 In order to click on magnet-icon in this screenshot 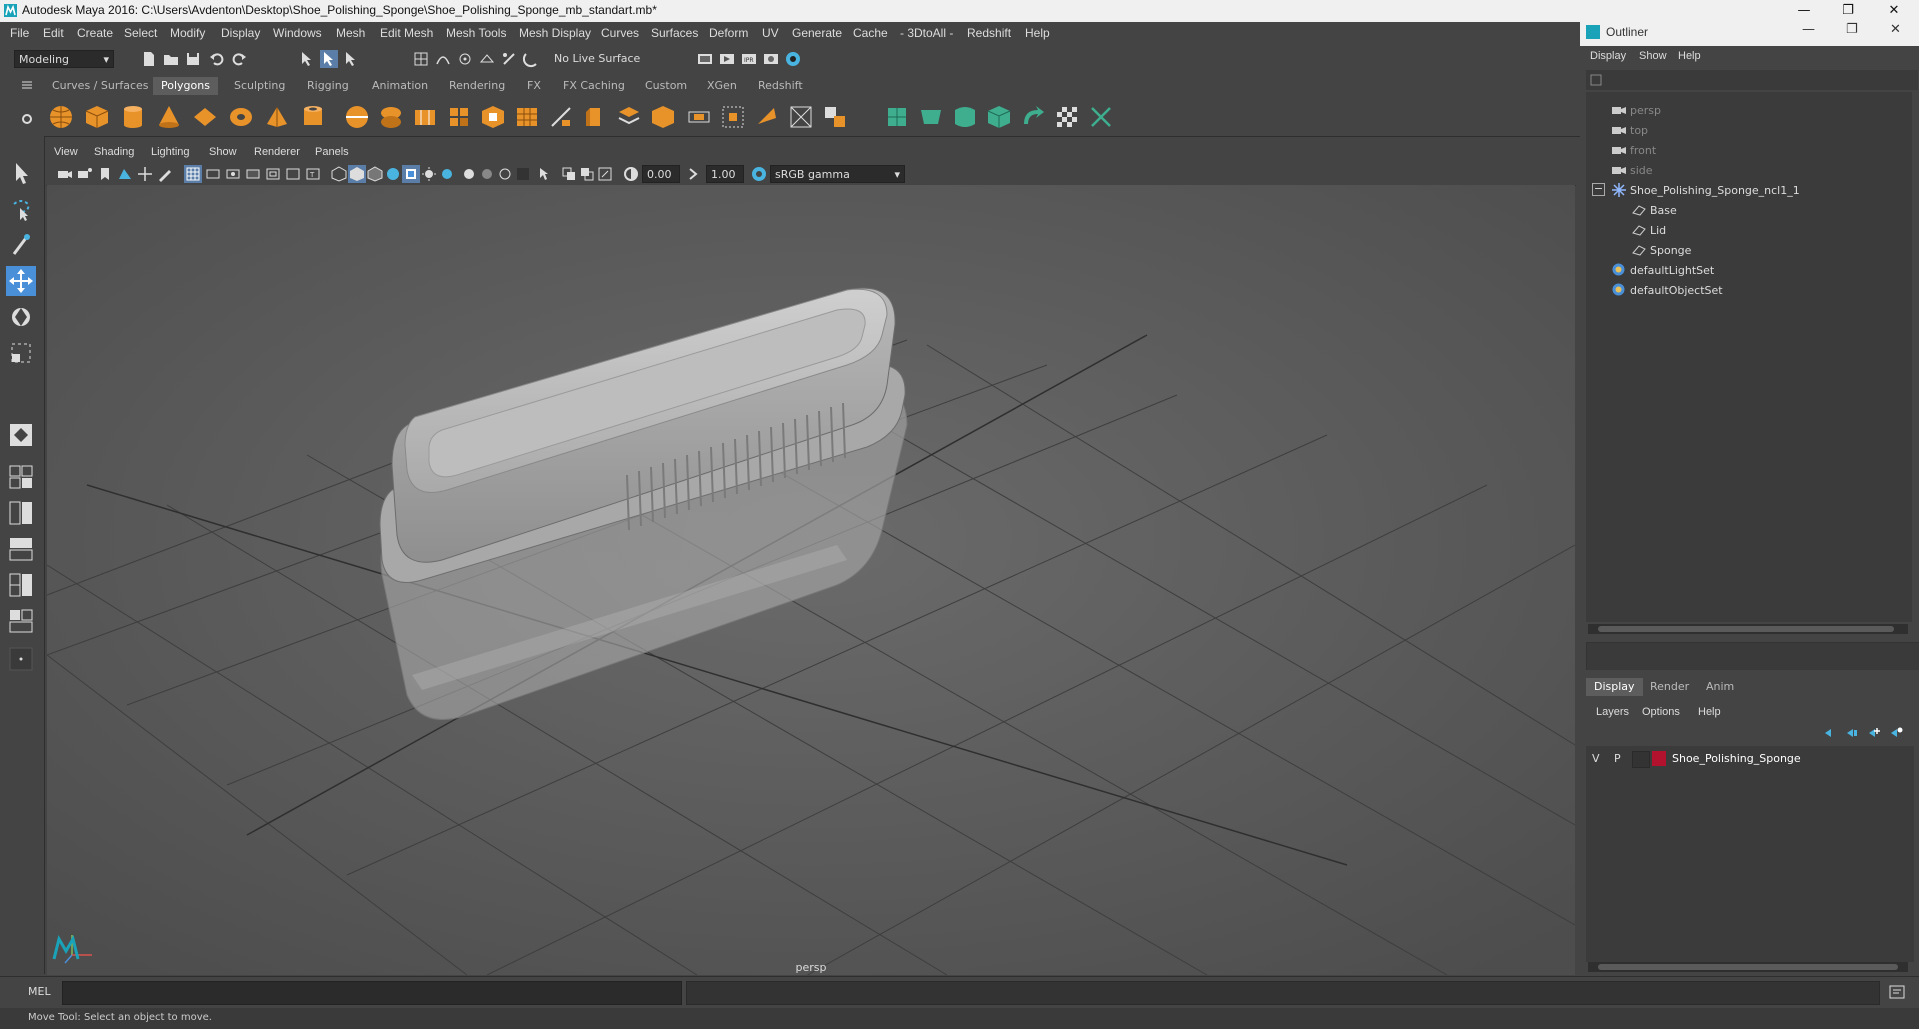, I will do `click(531, 59)`.